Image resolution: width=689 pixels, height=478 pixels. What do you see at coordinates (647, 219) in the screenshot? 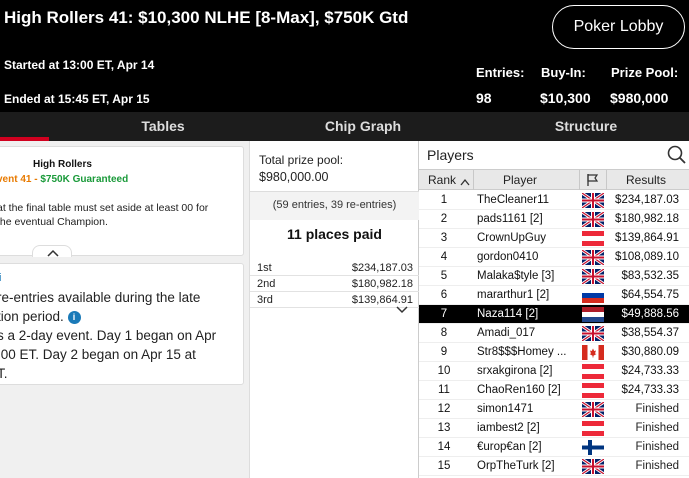
I see `player-result: $180,982.18` at bounding box center [647, 219].